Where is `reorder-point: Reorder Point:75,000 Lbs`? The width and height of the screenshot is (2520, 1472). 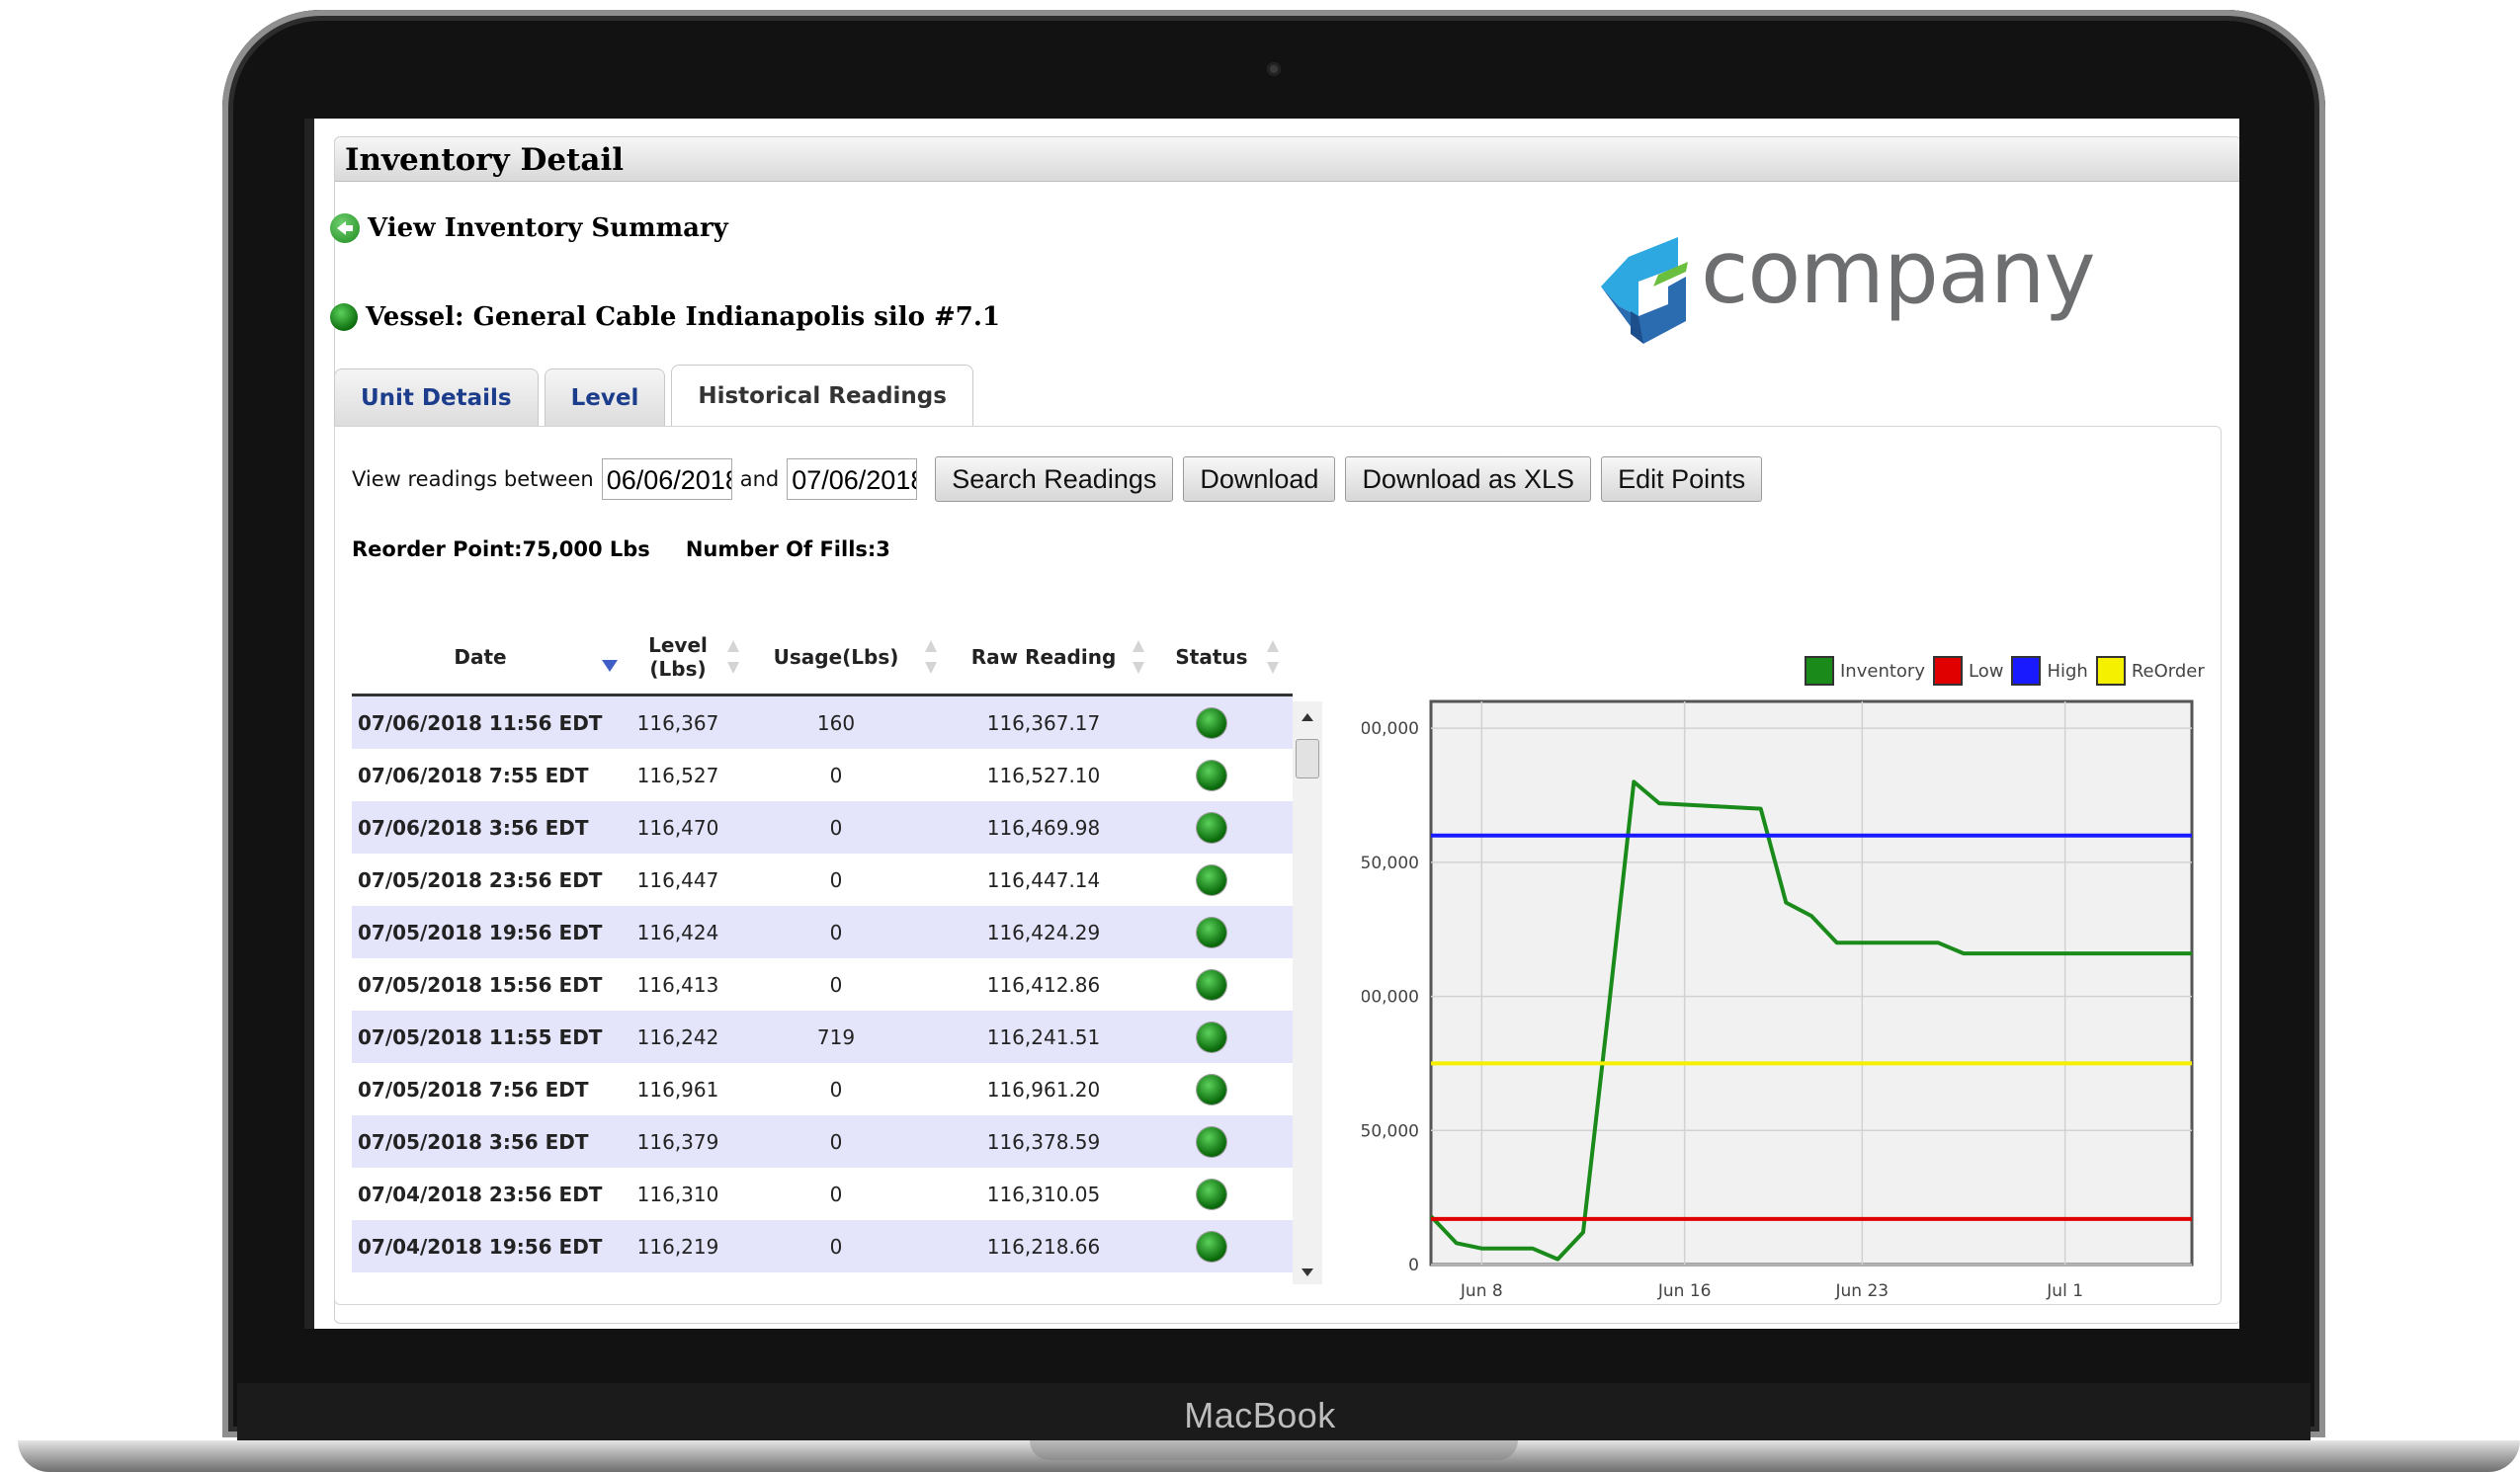 reorder-point: Reorder Point:75,000 Lbs is located at coordinates (501, 549).